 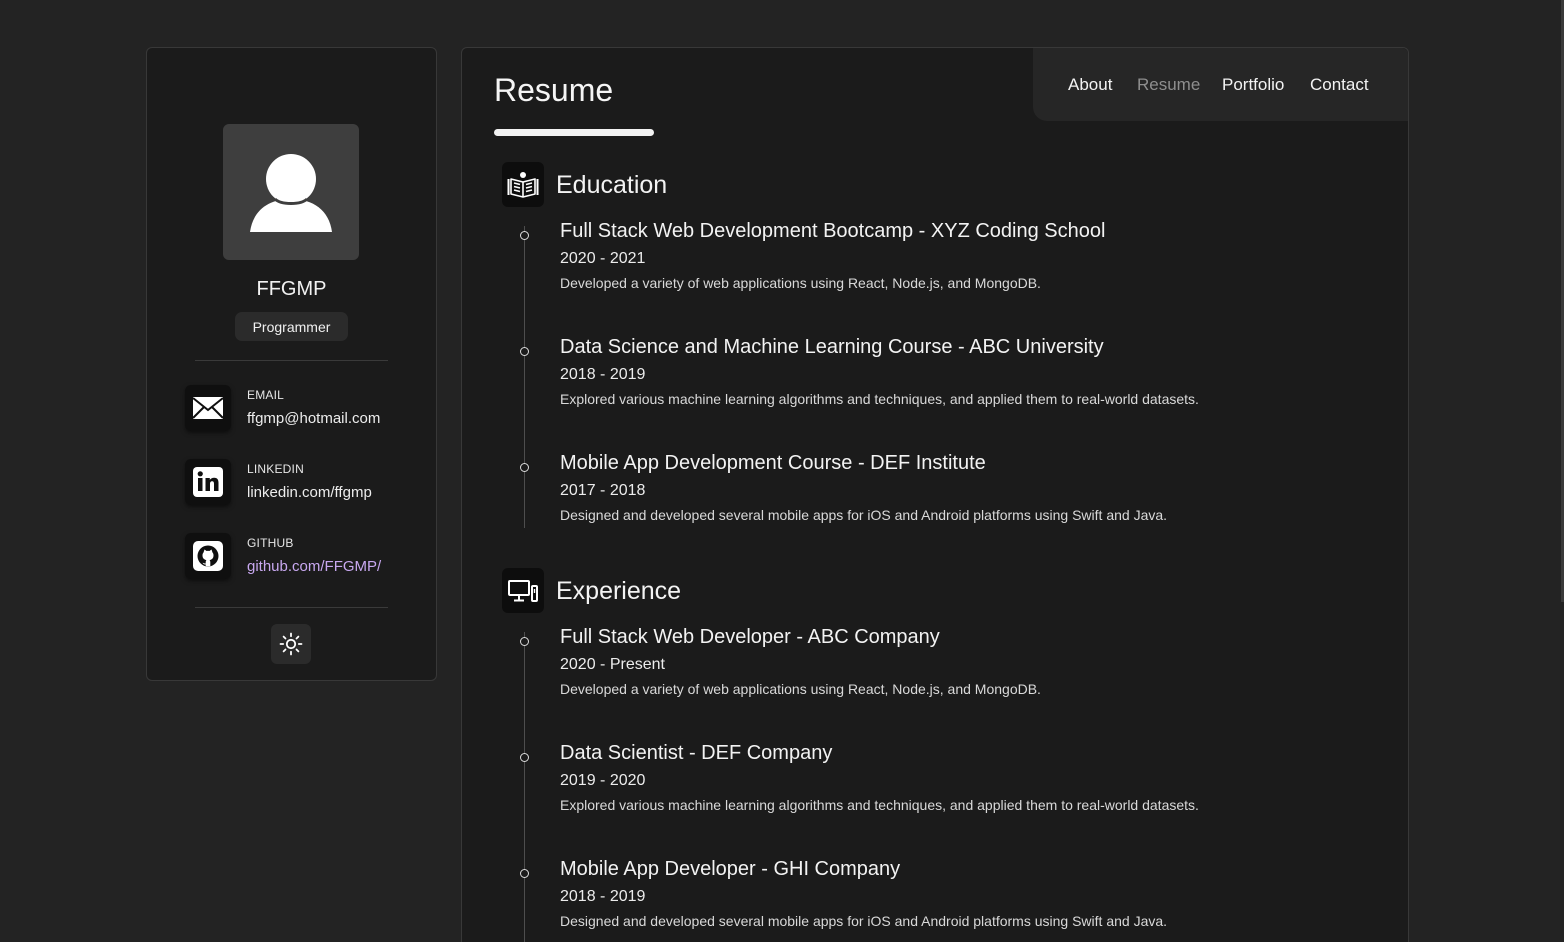 I want to click on entry-title: Data Scientist - DEF Company, so click(x=696, y=753).